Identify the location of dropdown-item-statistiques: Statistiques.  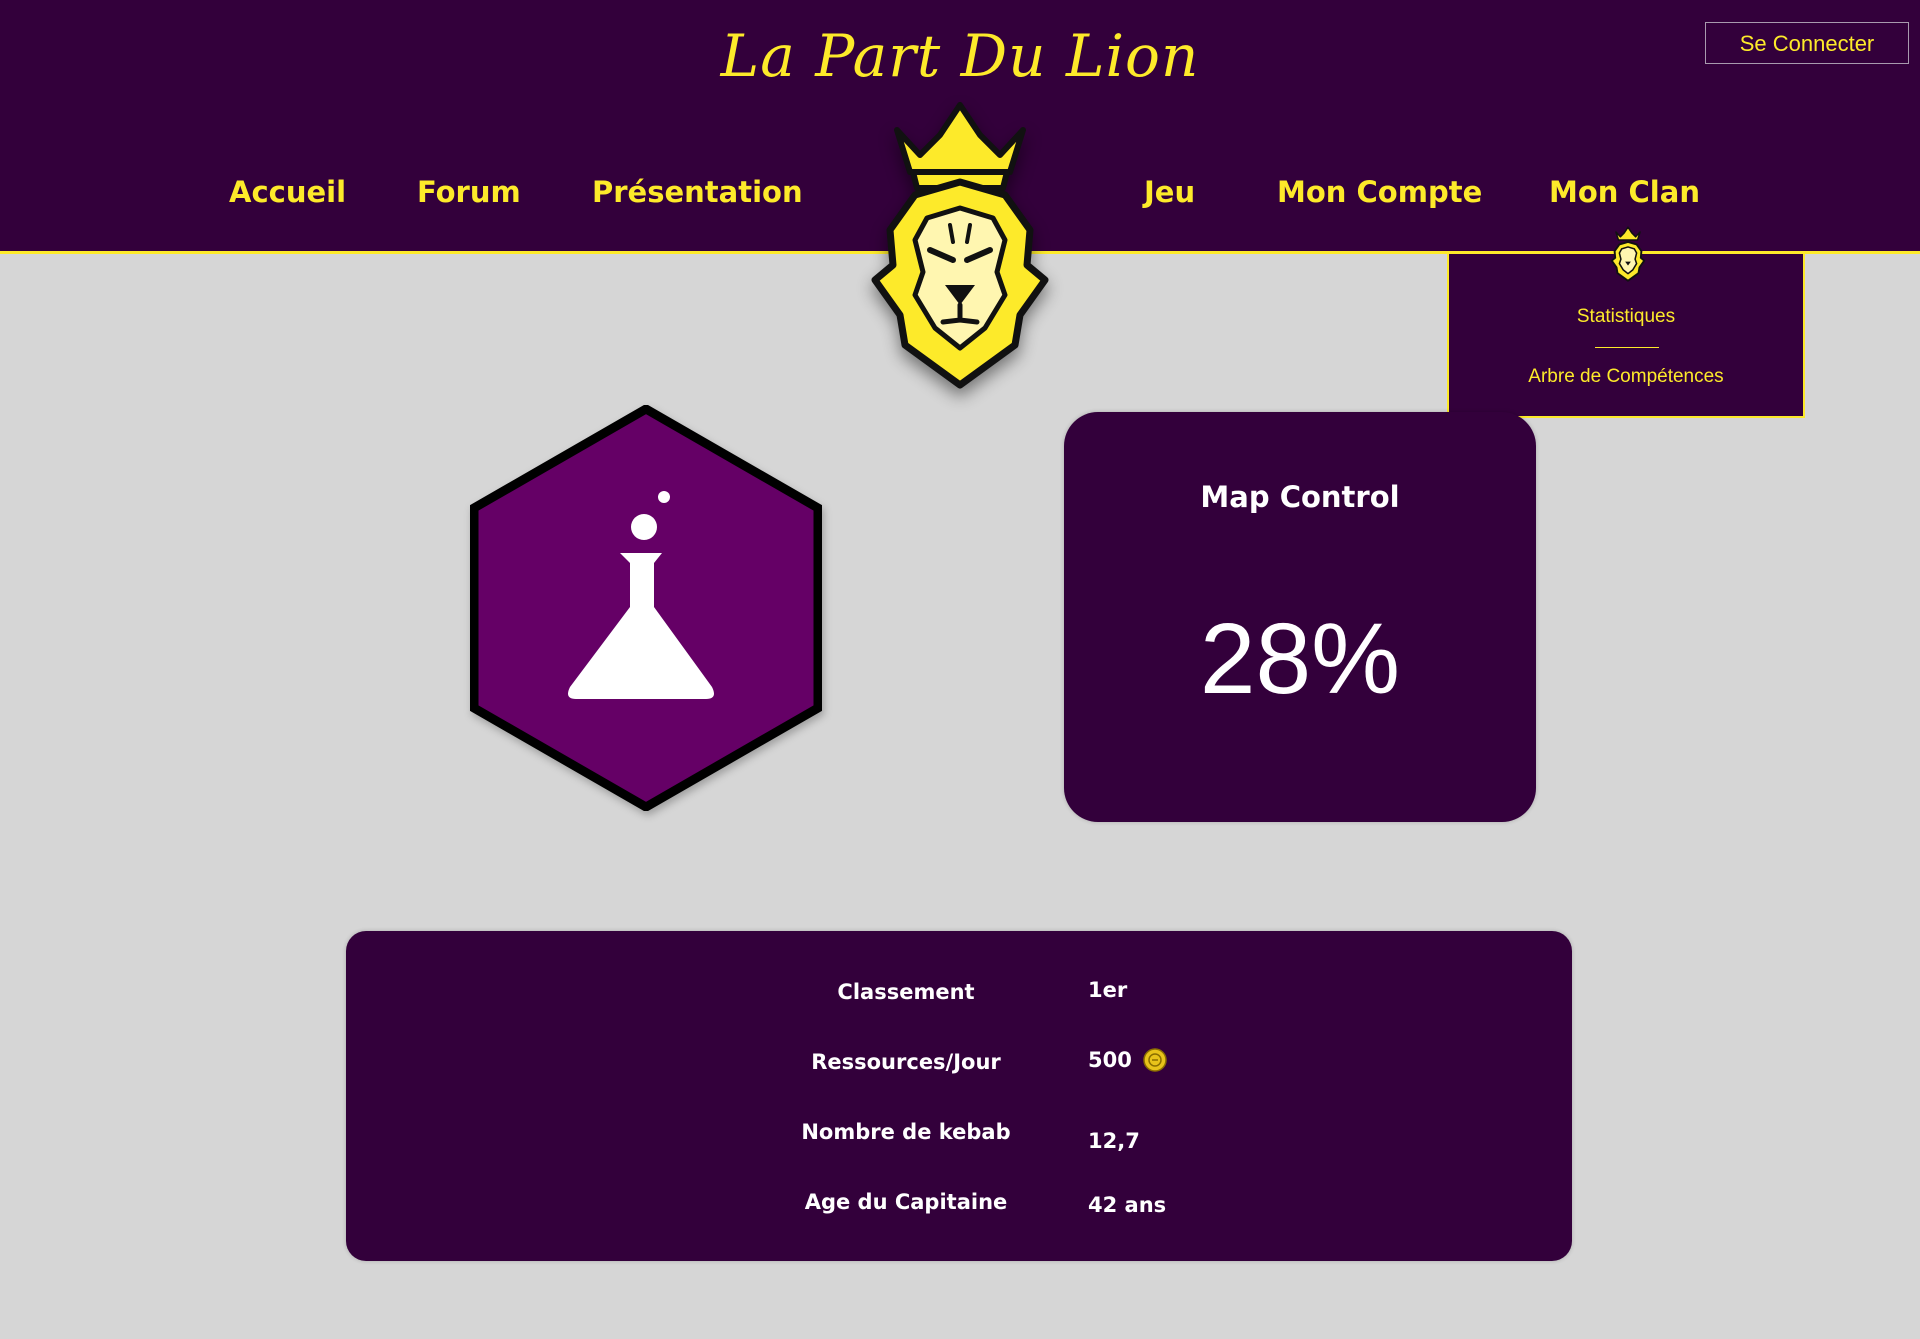
(1626, 317).